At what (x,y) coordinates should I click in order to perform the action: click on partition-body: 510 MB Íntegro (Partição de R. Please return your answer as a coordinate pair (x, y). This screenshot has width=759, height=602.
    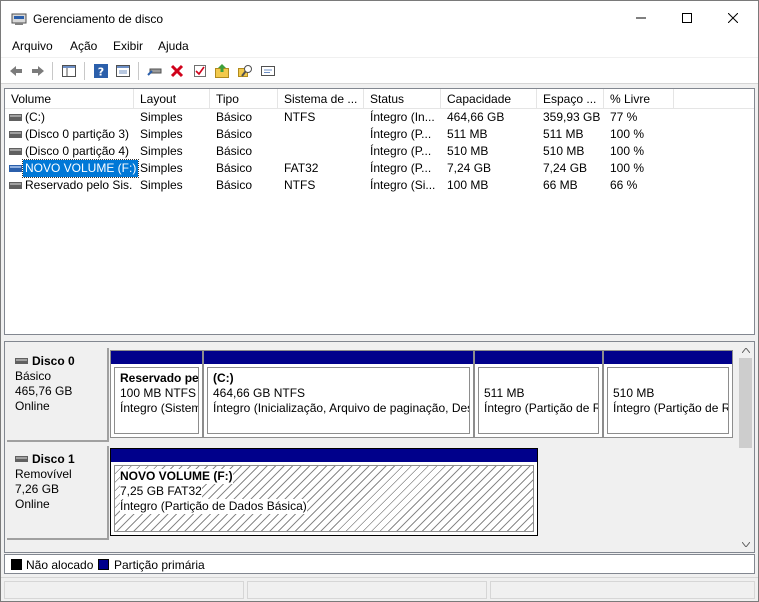
    Looking at the image, I should click on (668, 400).